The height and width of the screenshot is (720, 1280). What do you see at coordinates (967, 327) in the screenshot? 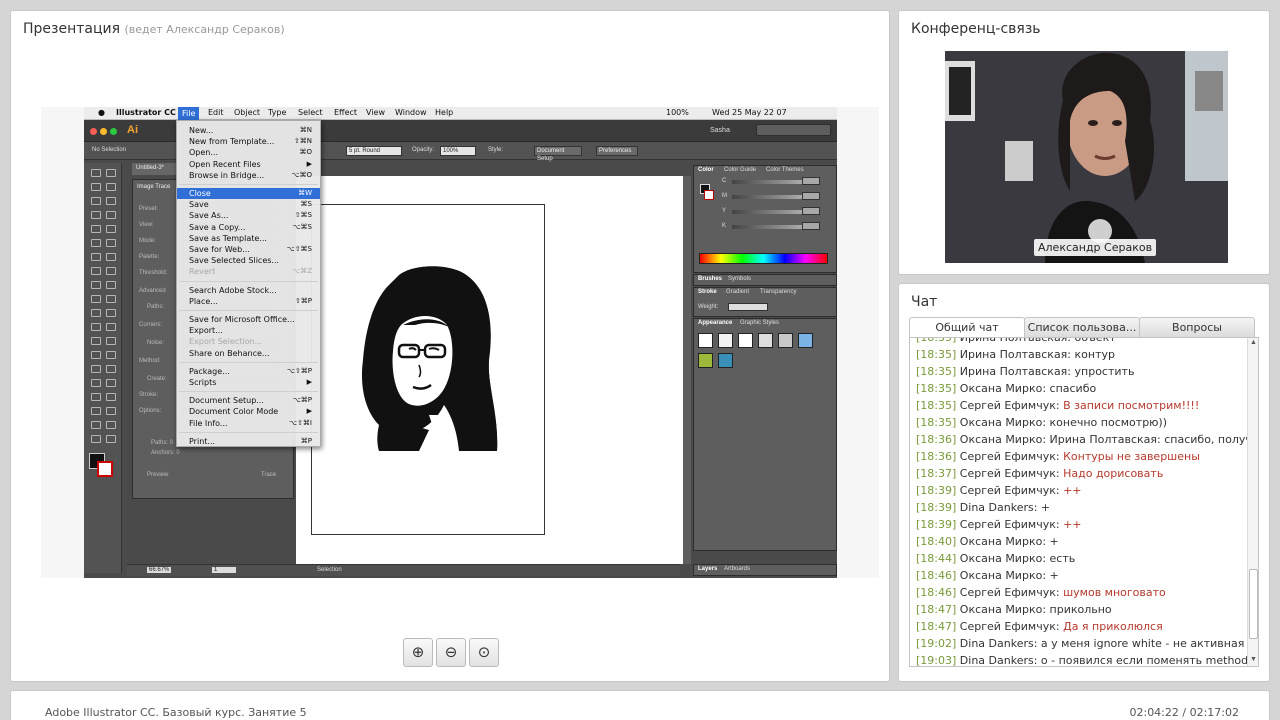
I see `tab-general-chat: Общий чат` at bounding box center [967, 327].